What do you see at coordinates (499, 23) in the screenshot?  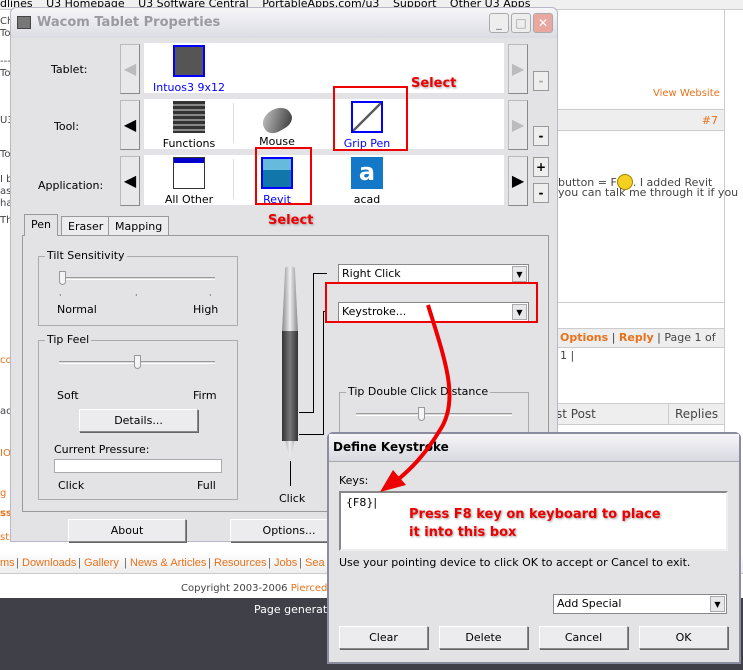 I see `minimize-button: _` at bounding box center [499, 23].